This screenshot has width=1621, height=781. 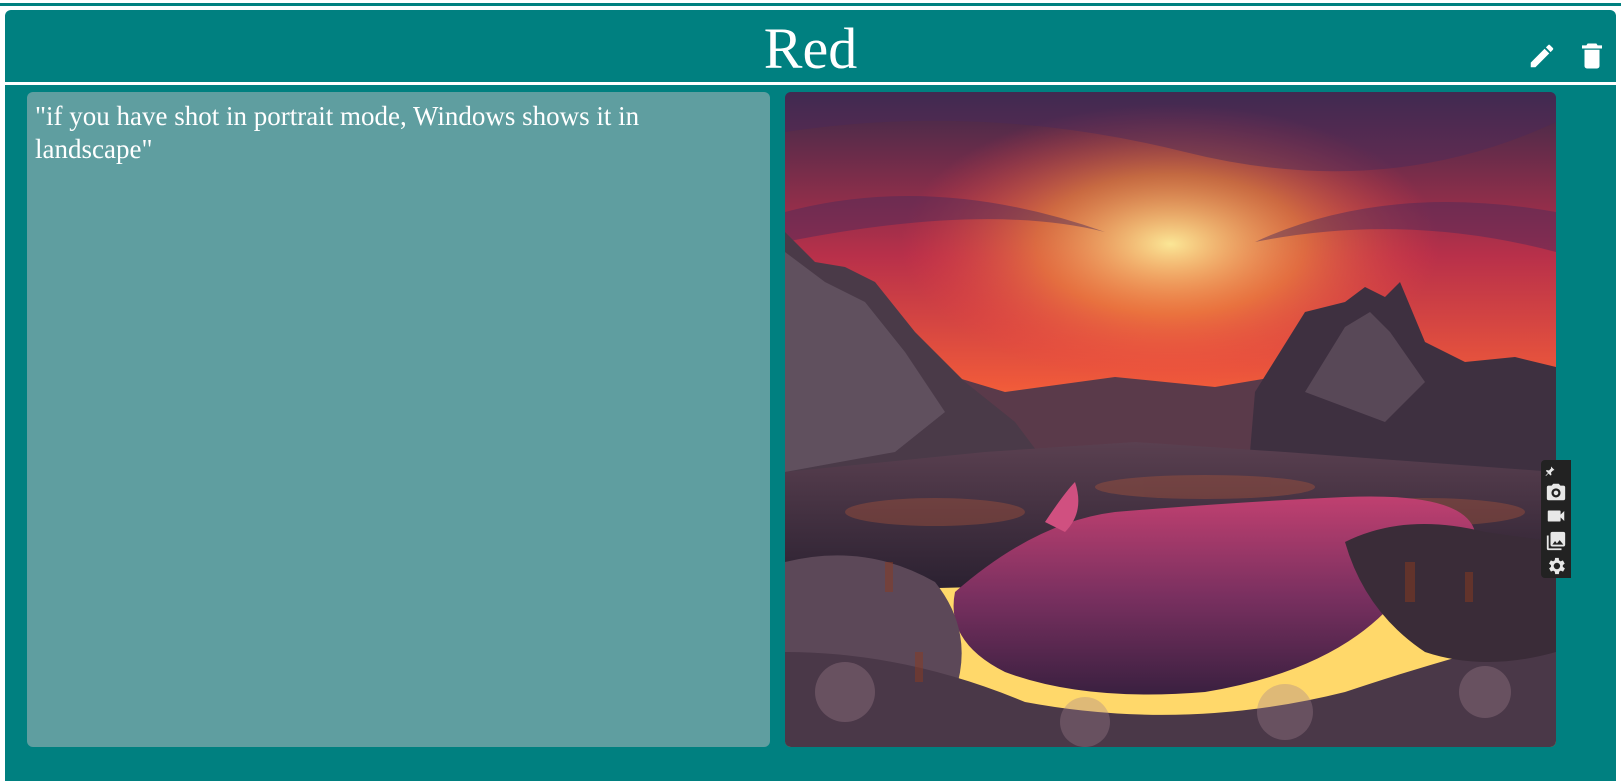 I want to click on top-divider, so click(x=810, y=4).